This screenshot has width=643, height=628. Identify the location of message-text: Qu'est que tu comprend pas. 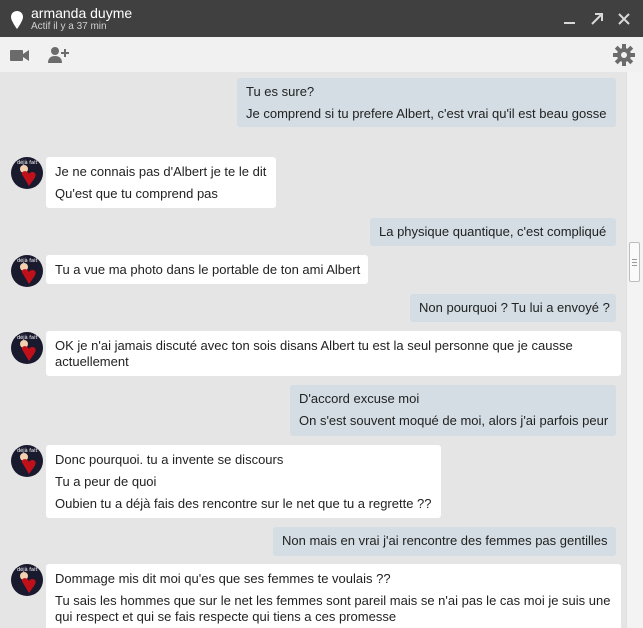
(136, 193).